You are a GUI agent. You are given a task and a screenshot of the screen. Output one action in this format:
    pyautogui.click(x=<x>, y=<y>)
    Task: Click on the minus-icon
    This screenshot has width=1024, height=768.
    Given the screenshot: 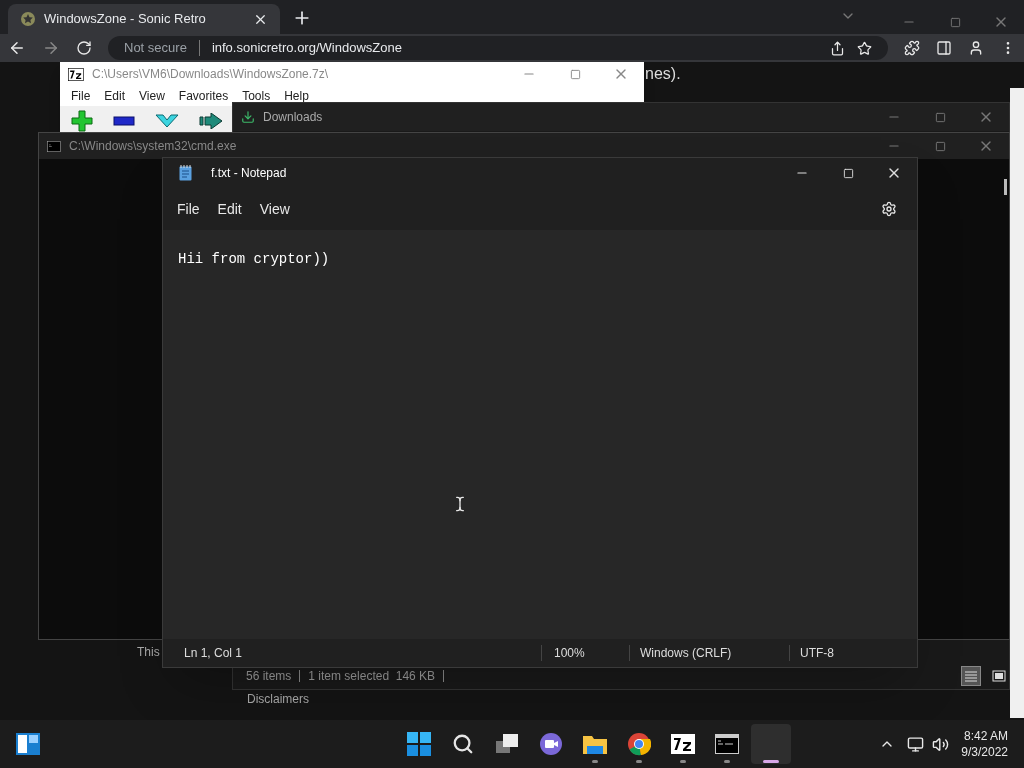 What is the action you would take?
    pyautogui.click(x=124, y=121)
    